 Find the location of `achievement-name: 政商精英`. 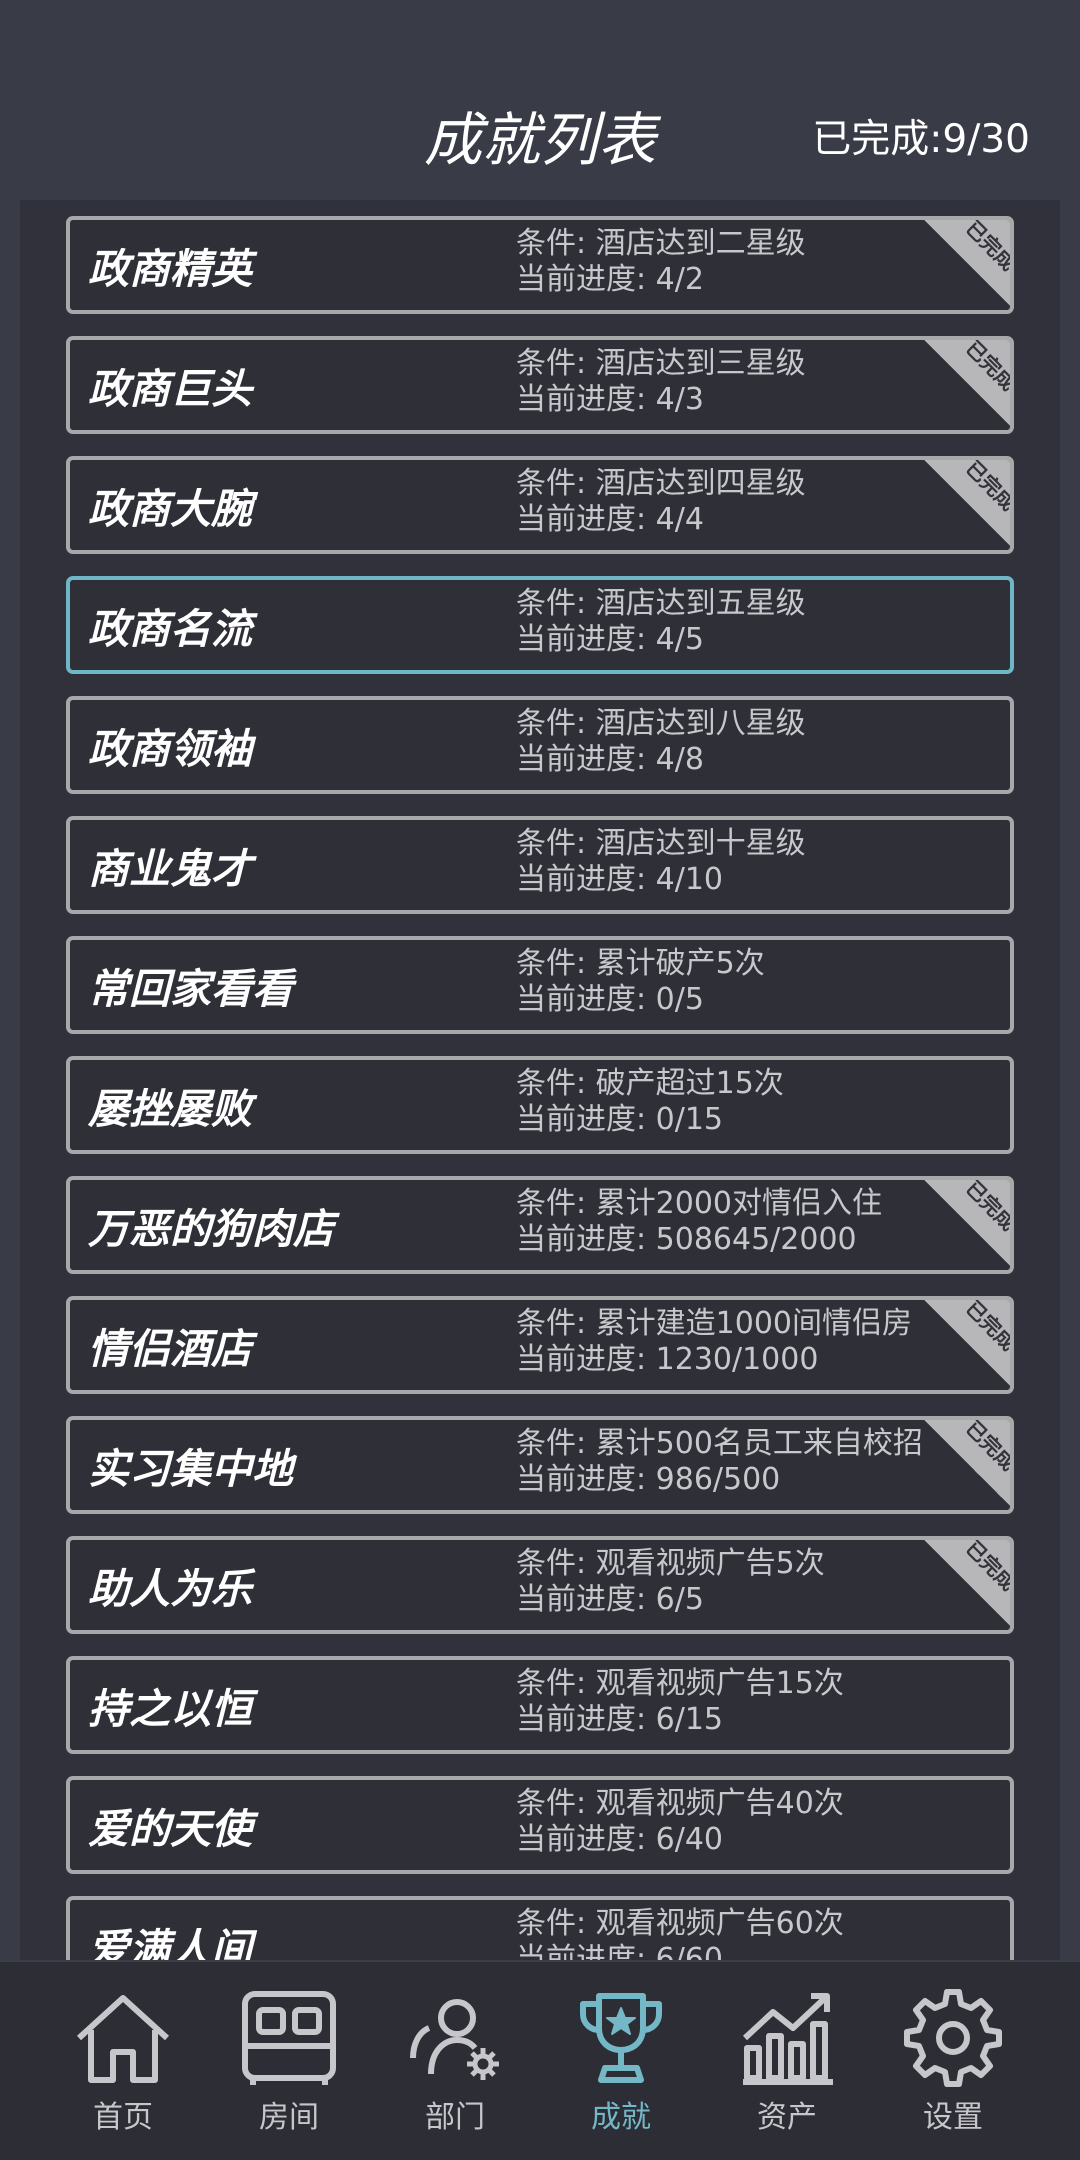

achievement-name: 政商精英 is located at coordinates (170, 269).